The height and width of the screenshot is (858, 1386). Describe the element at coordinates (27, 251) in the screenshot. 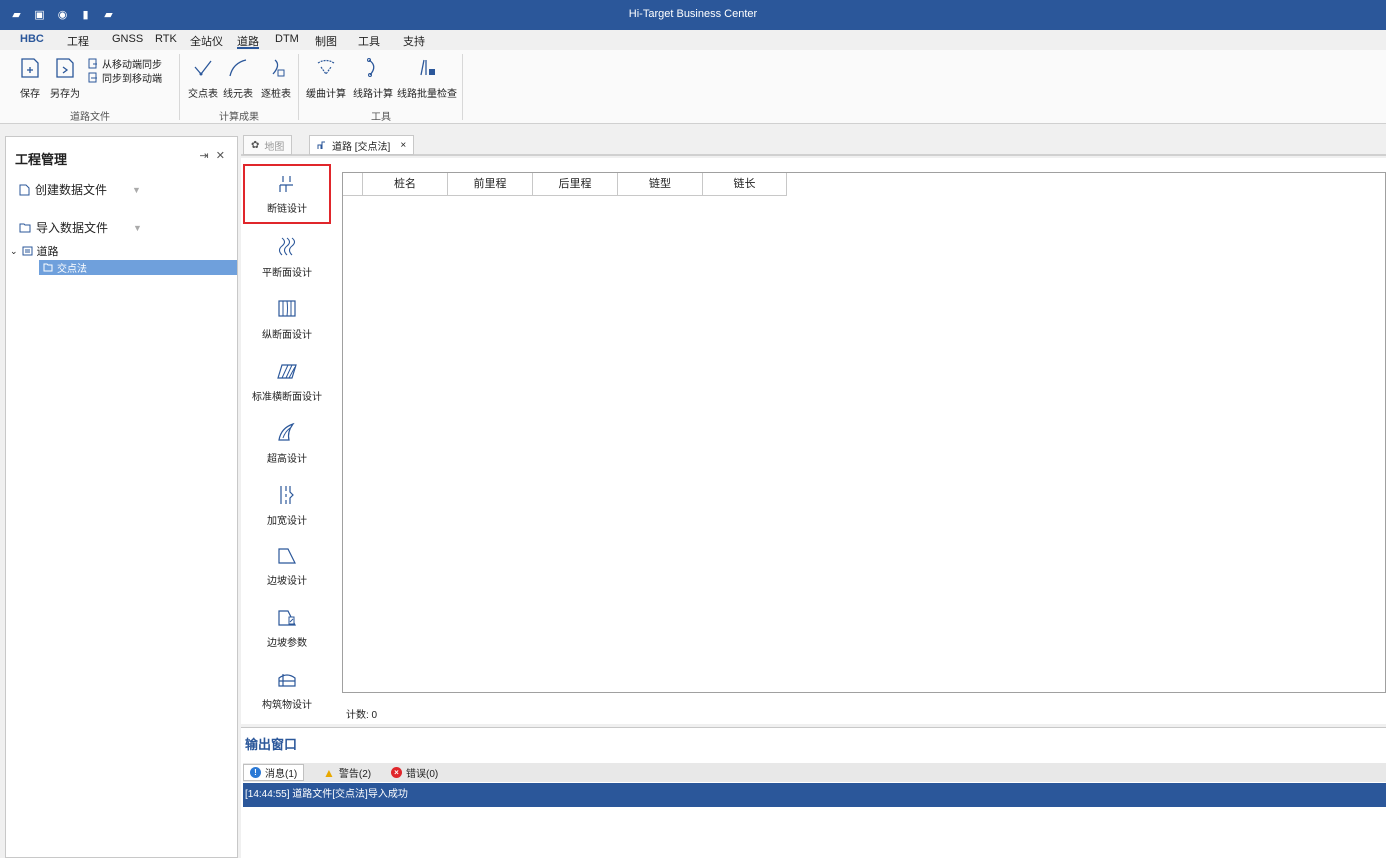

I see `road-folder-icon` at that location.